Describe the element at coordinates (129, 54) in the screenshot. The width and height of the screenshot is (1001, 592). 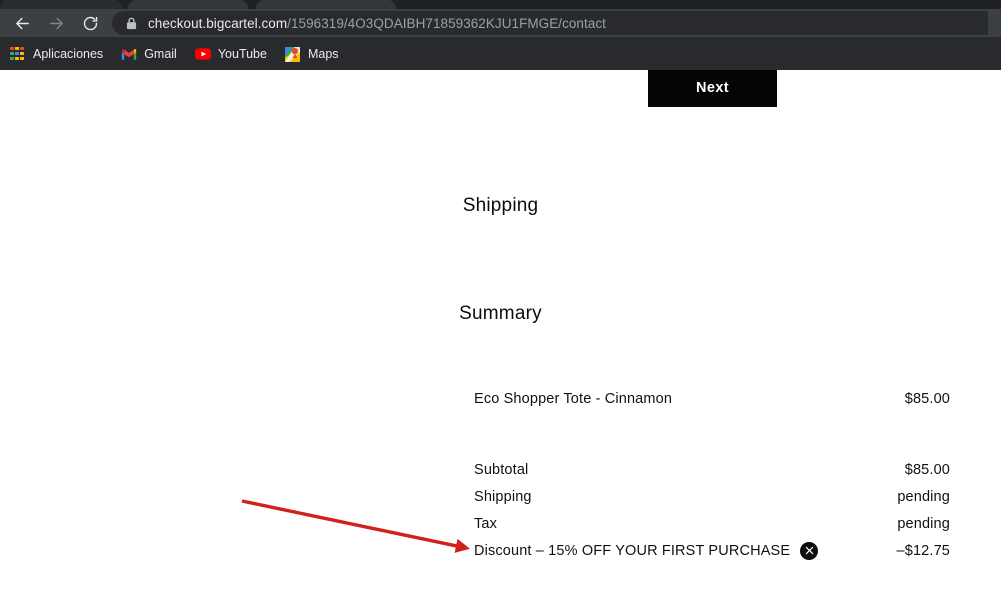
I see `gmail-icon` at that location.